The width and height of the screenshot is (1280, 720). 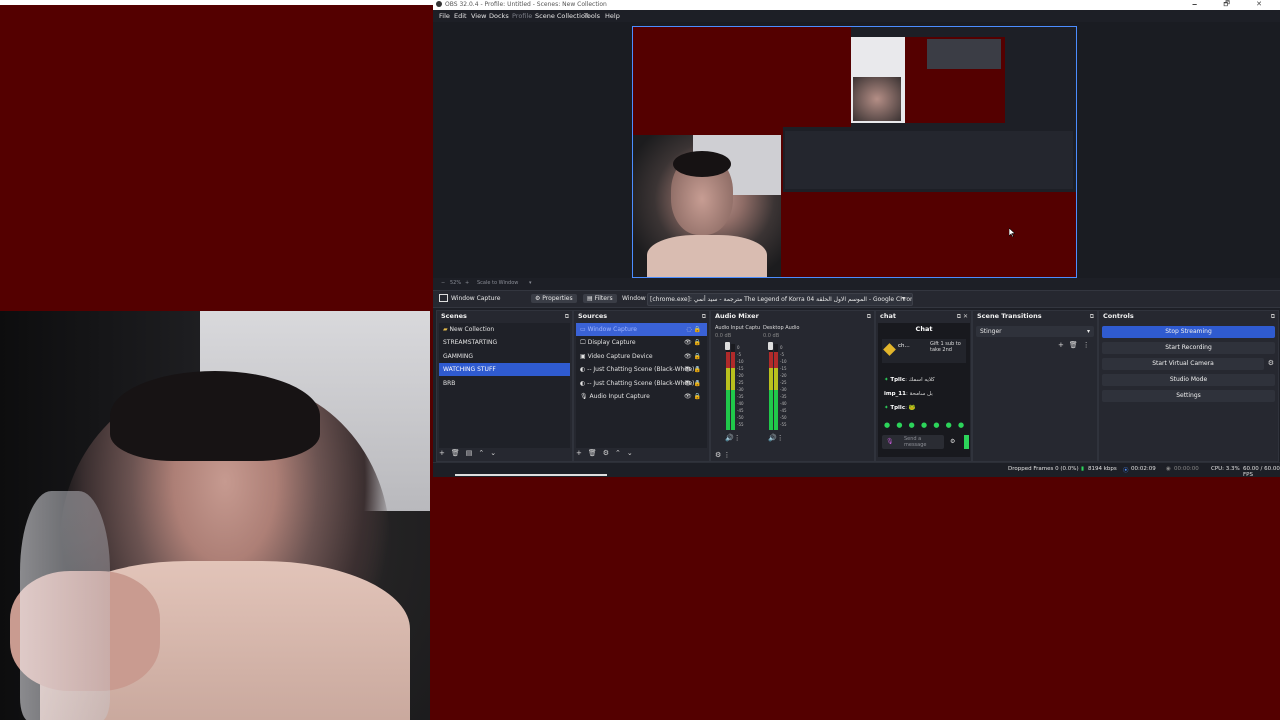 What do you see at coordinates (444, 16) in the screenshot?
I see `menu-file: File` at bounding box center [444, 16].